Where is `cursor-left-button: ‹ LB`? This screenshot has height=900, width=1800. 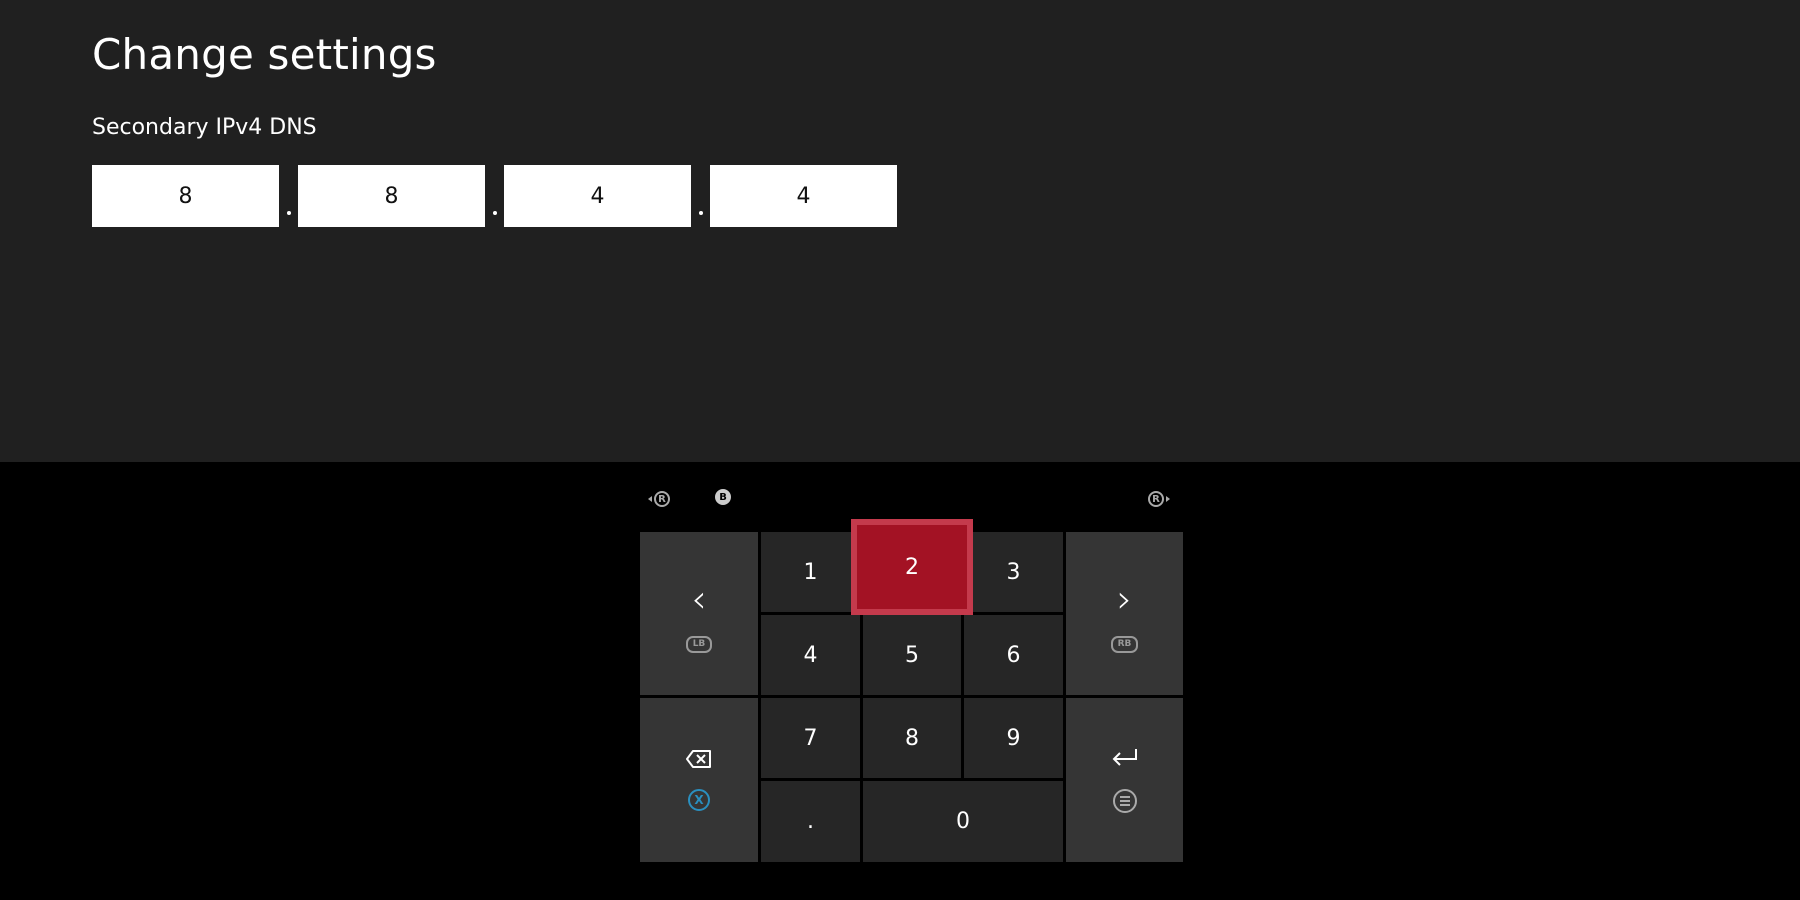
cursor-left-button: ‹ LB is located at coordinates (699, 613).